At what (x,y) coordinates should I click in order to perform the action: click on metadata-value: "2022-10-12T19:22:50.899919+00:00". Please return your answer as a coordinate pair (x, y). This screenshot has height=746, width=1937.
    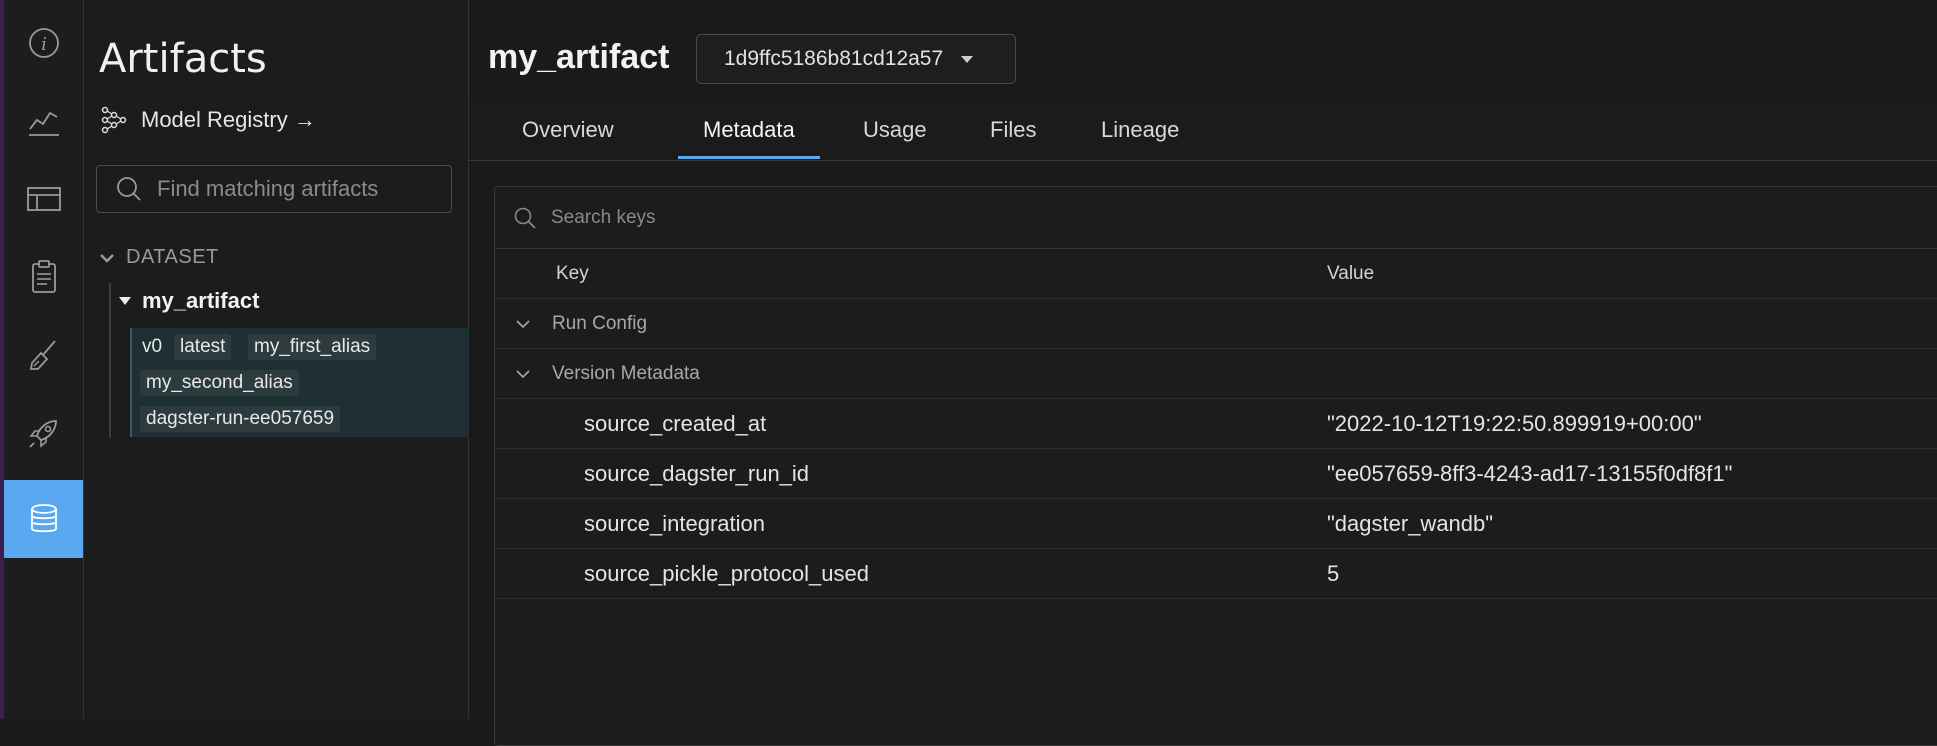
    Looking at the image, I should click on (1514, 423).